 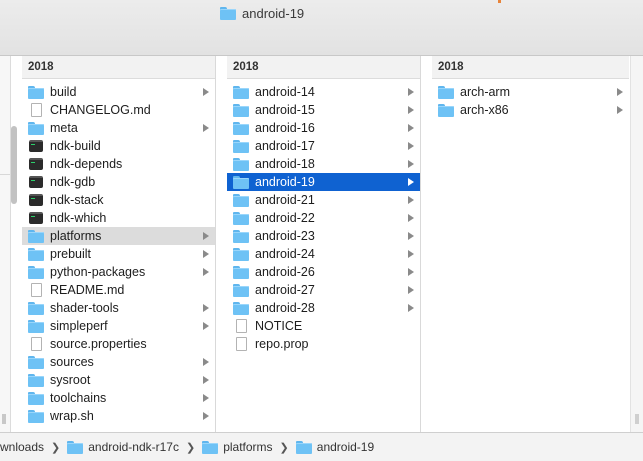 What do you see at coordinates (118, 362) in the screenshot?
I see `list-item: sources` at bounding box center [118, 362].